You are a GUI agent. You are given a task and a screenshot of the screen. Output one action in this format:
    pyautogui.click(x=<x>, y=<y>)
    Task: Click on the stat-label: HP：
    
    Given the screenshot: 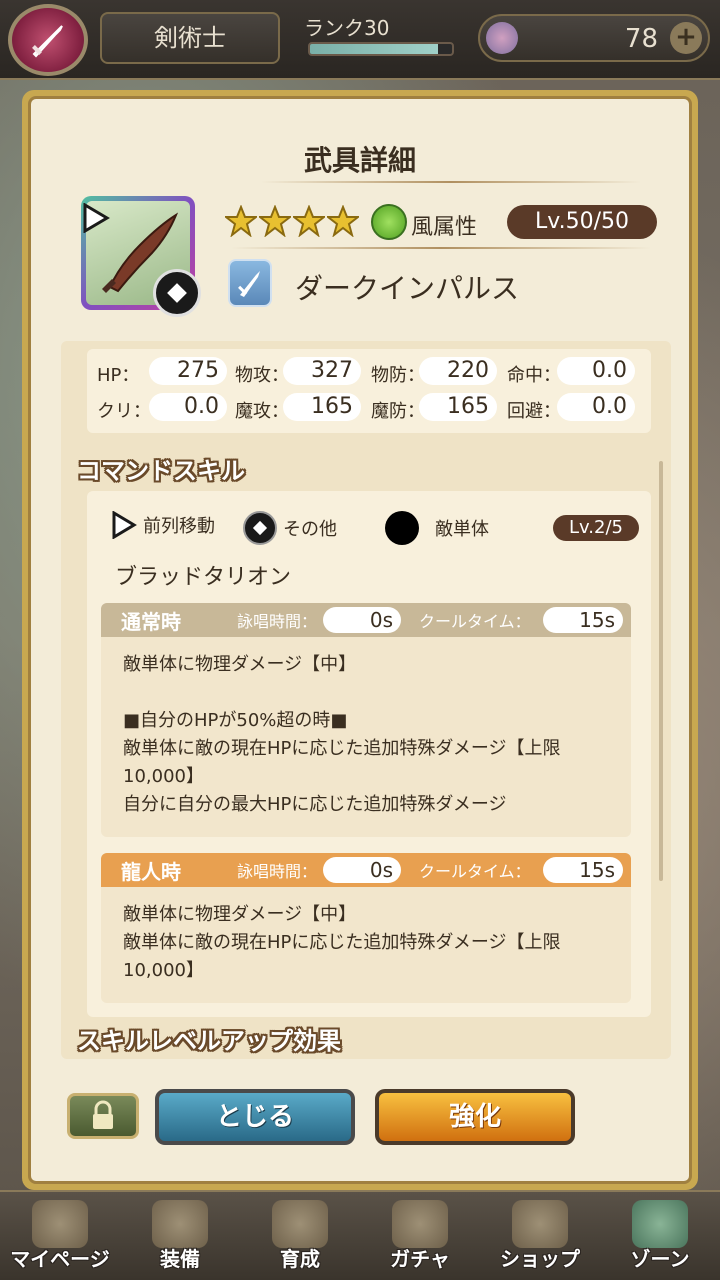 What is the action you would take?
    pyautogui.click(x=118, y=375)
    